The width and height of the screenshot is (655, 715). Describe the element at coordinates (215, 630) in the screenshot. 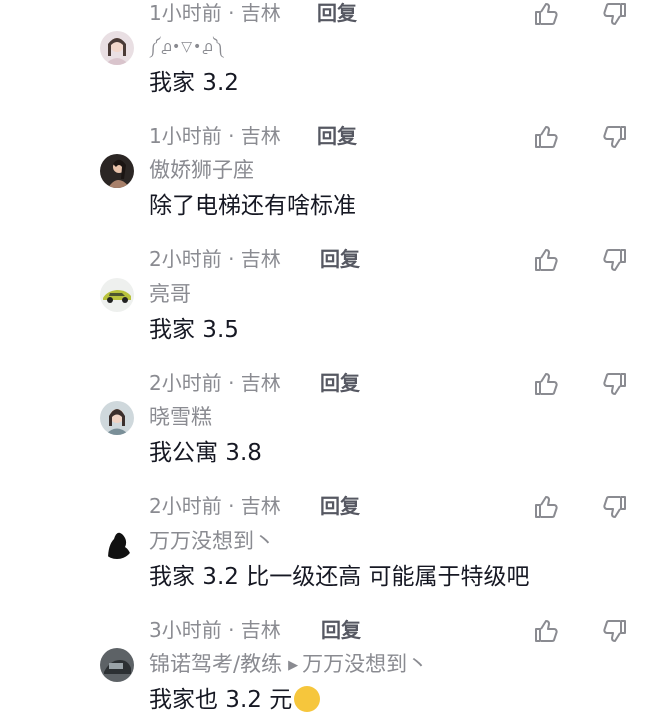

I see `comment-meta: 3小时前 · 吉林` at that location.